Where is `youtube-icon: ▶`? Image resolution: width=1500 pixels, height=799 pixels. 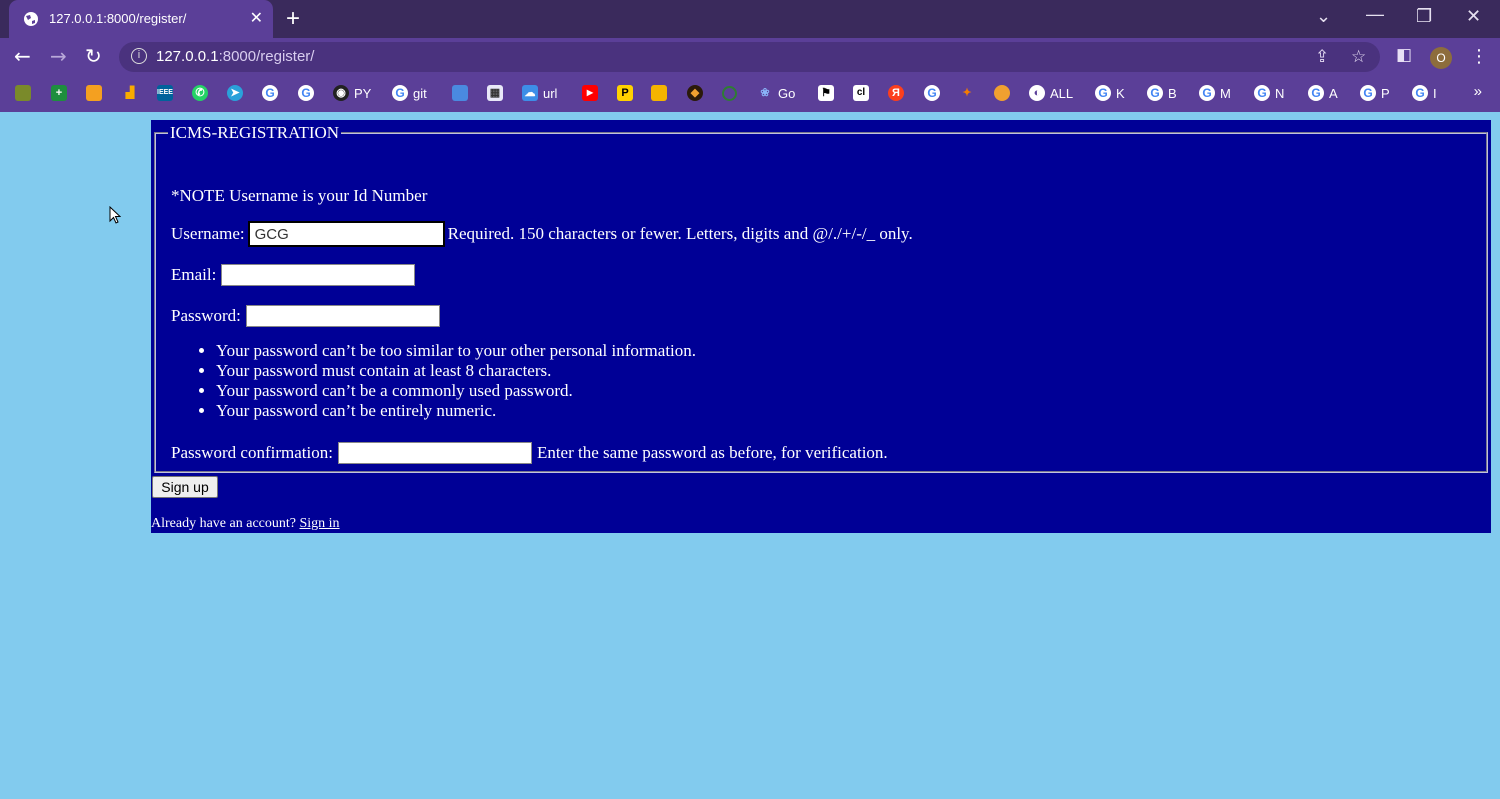
youtube-icon: ▶ is located at coordinates (590, 93).